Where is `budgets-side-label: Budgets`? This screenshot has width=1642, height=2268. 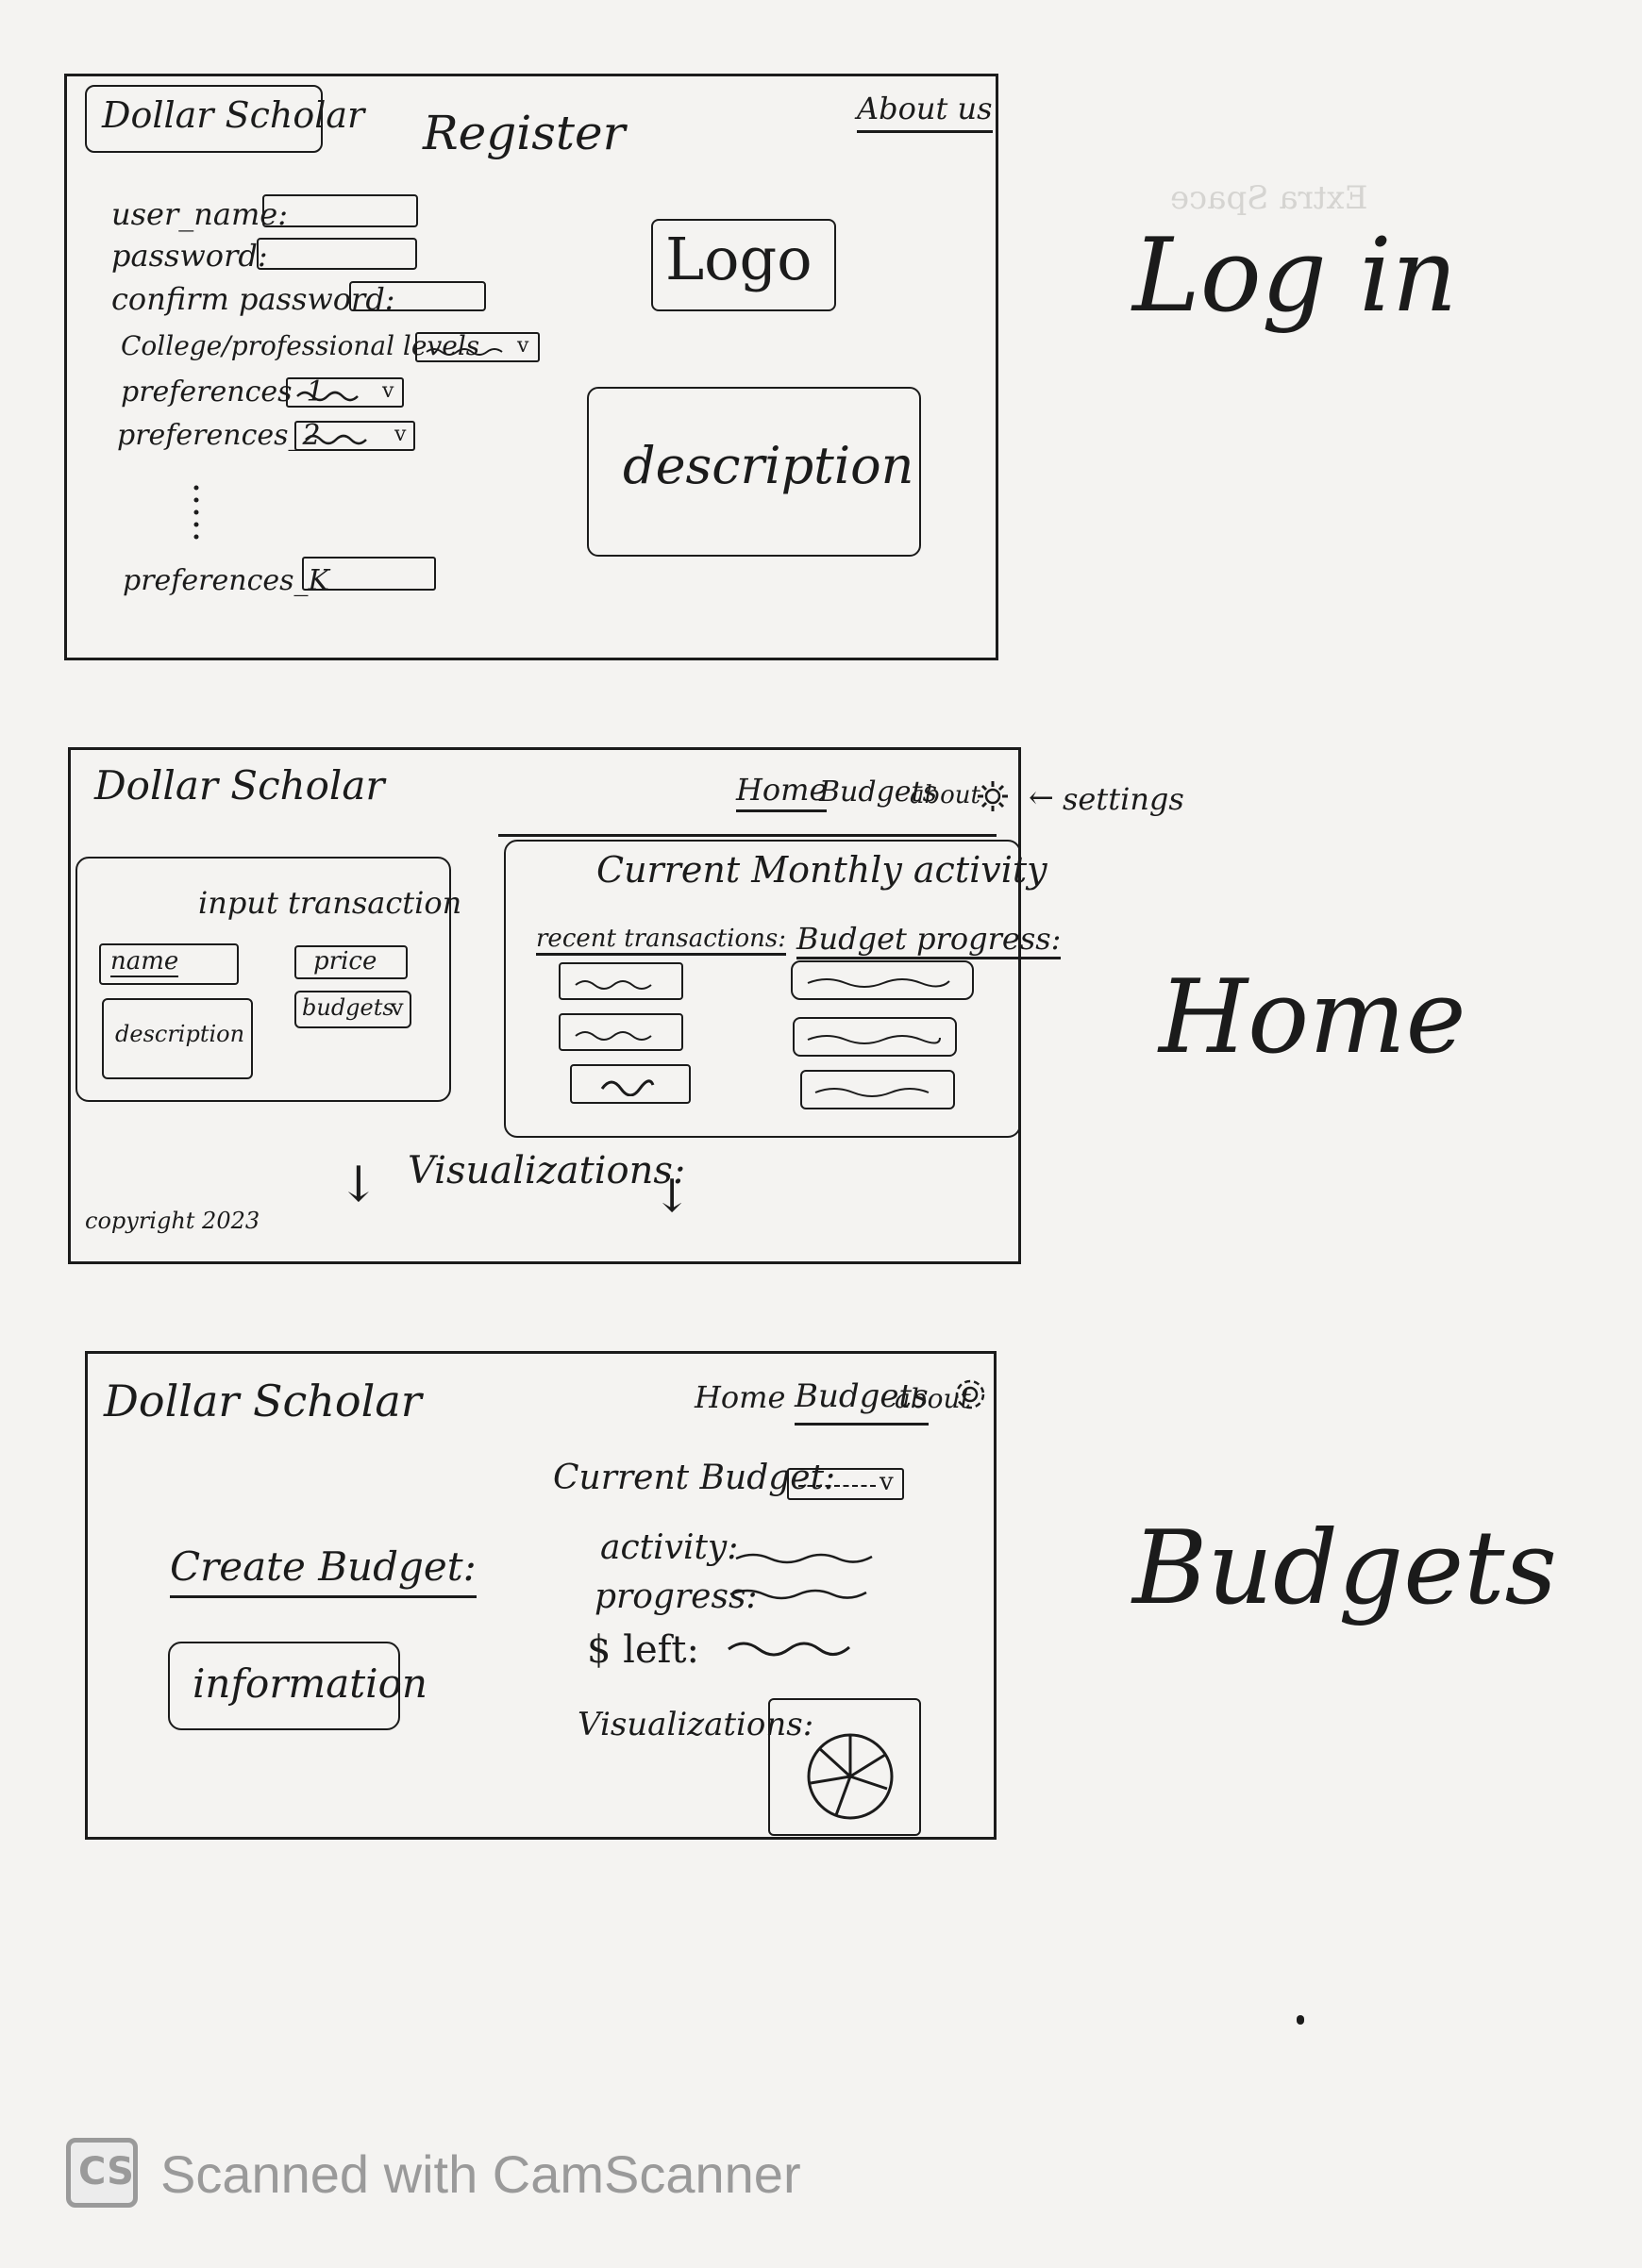 budgets-side-label: Budgets is located at coordinates (1344, 1568).